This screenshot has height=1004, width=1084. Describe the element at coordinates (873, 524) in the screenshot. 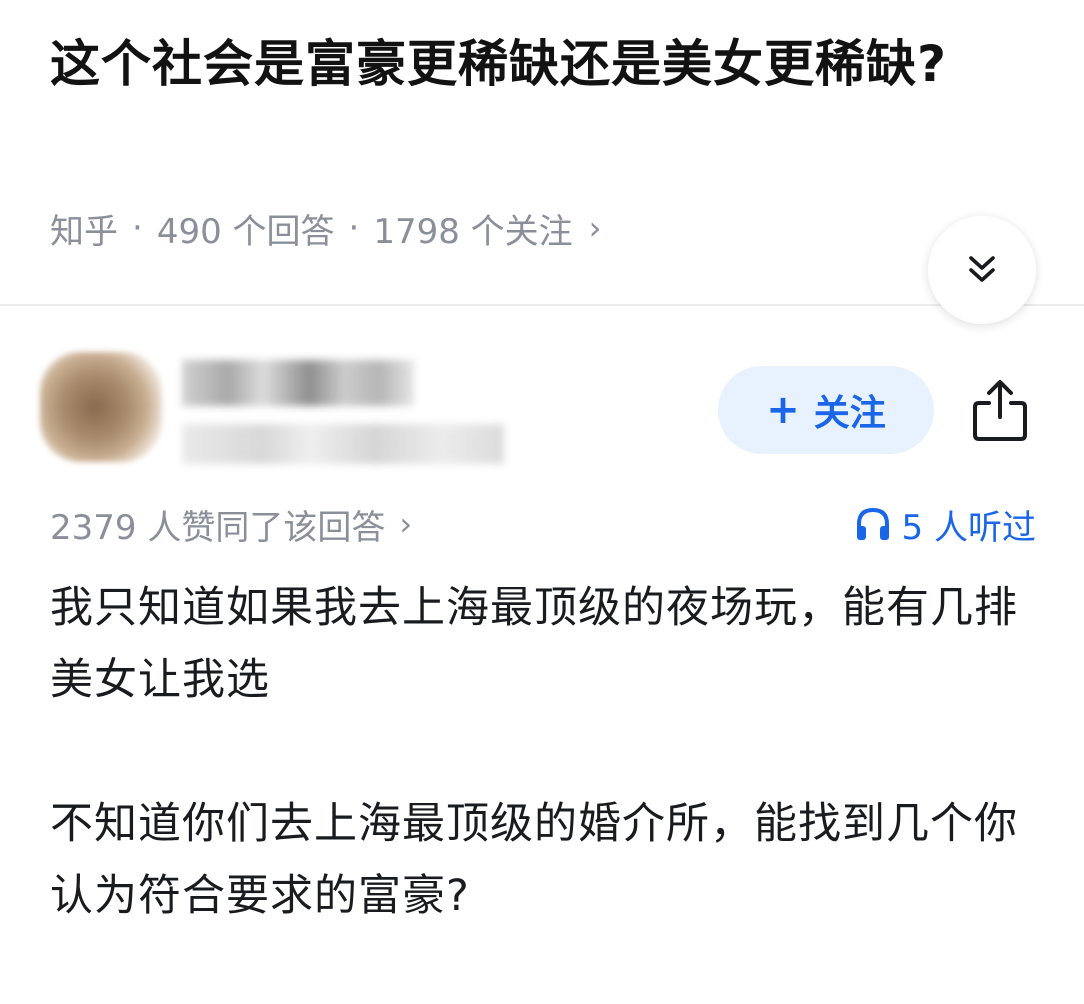

I see `headphone-icon` at that location.